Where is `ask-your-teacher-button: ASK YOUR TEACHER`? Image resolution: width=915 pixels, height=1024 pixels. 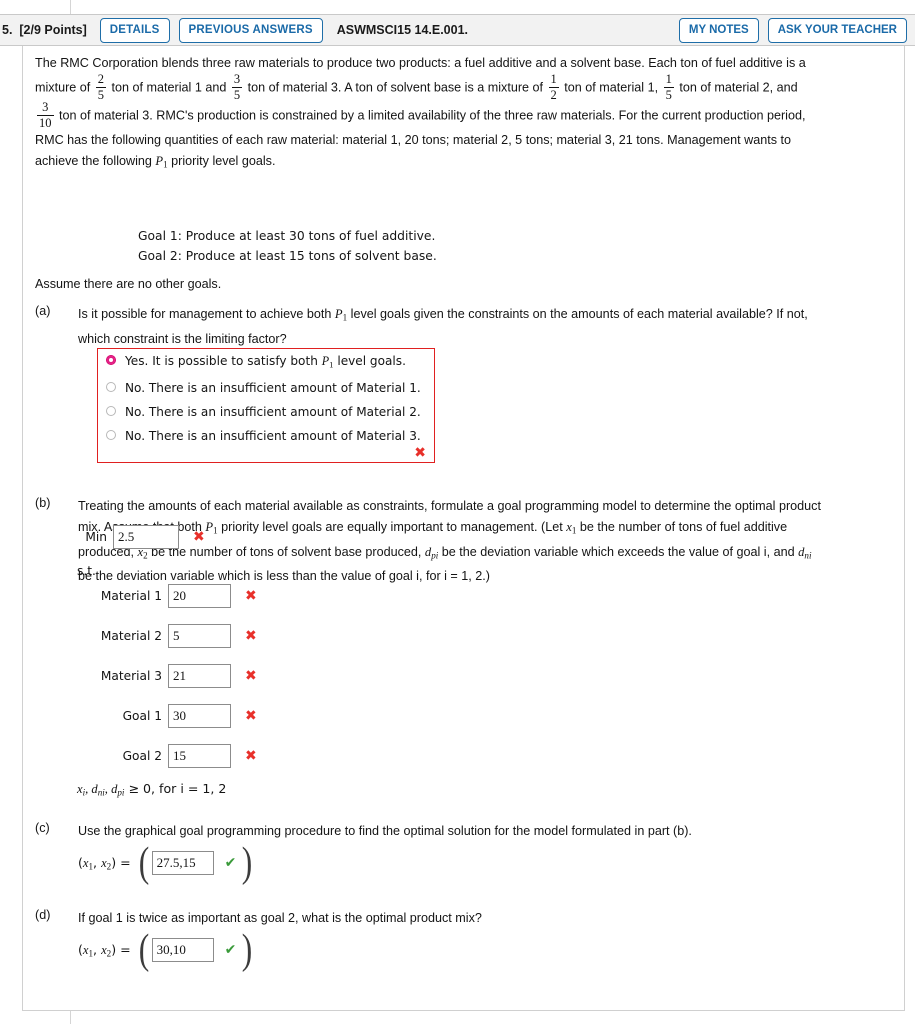
ask-your-teacher-button: ASK YOUR TEACHER is located at coordinates (837, 30).